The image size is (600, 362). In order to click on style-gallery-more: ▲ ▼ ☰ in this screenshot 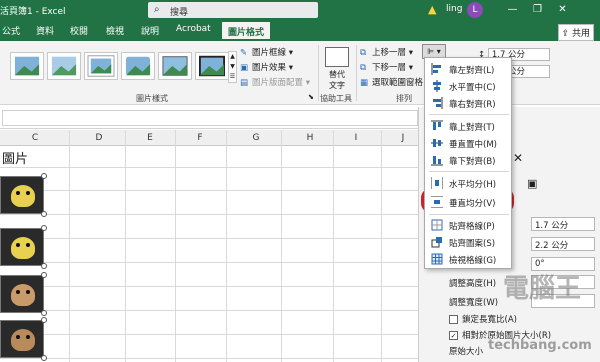, I will do `click(232, 67)`.